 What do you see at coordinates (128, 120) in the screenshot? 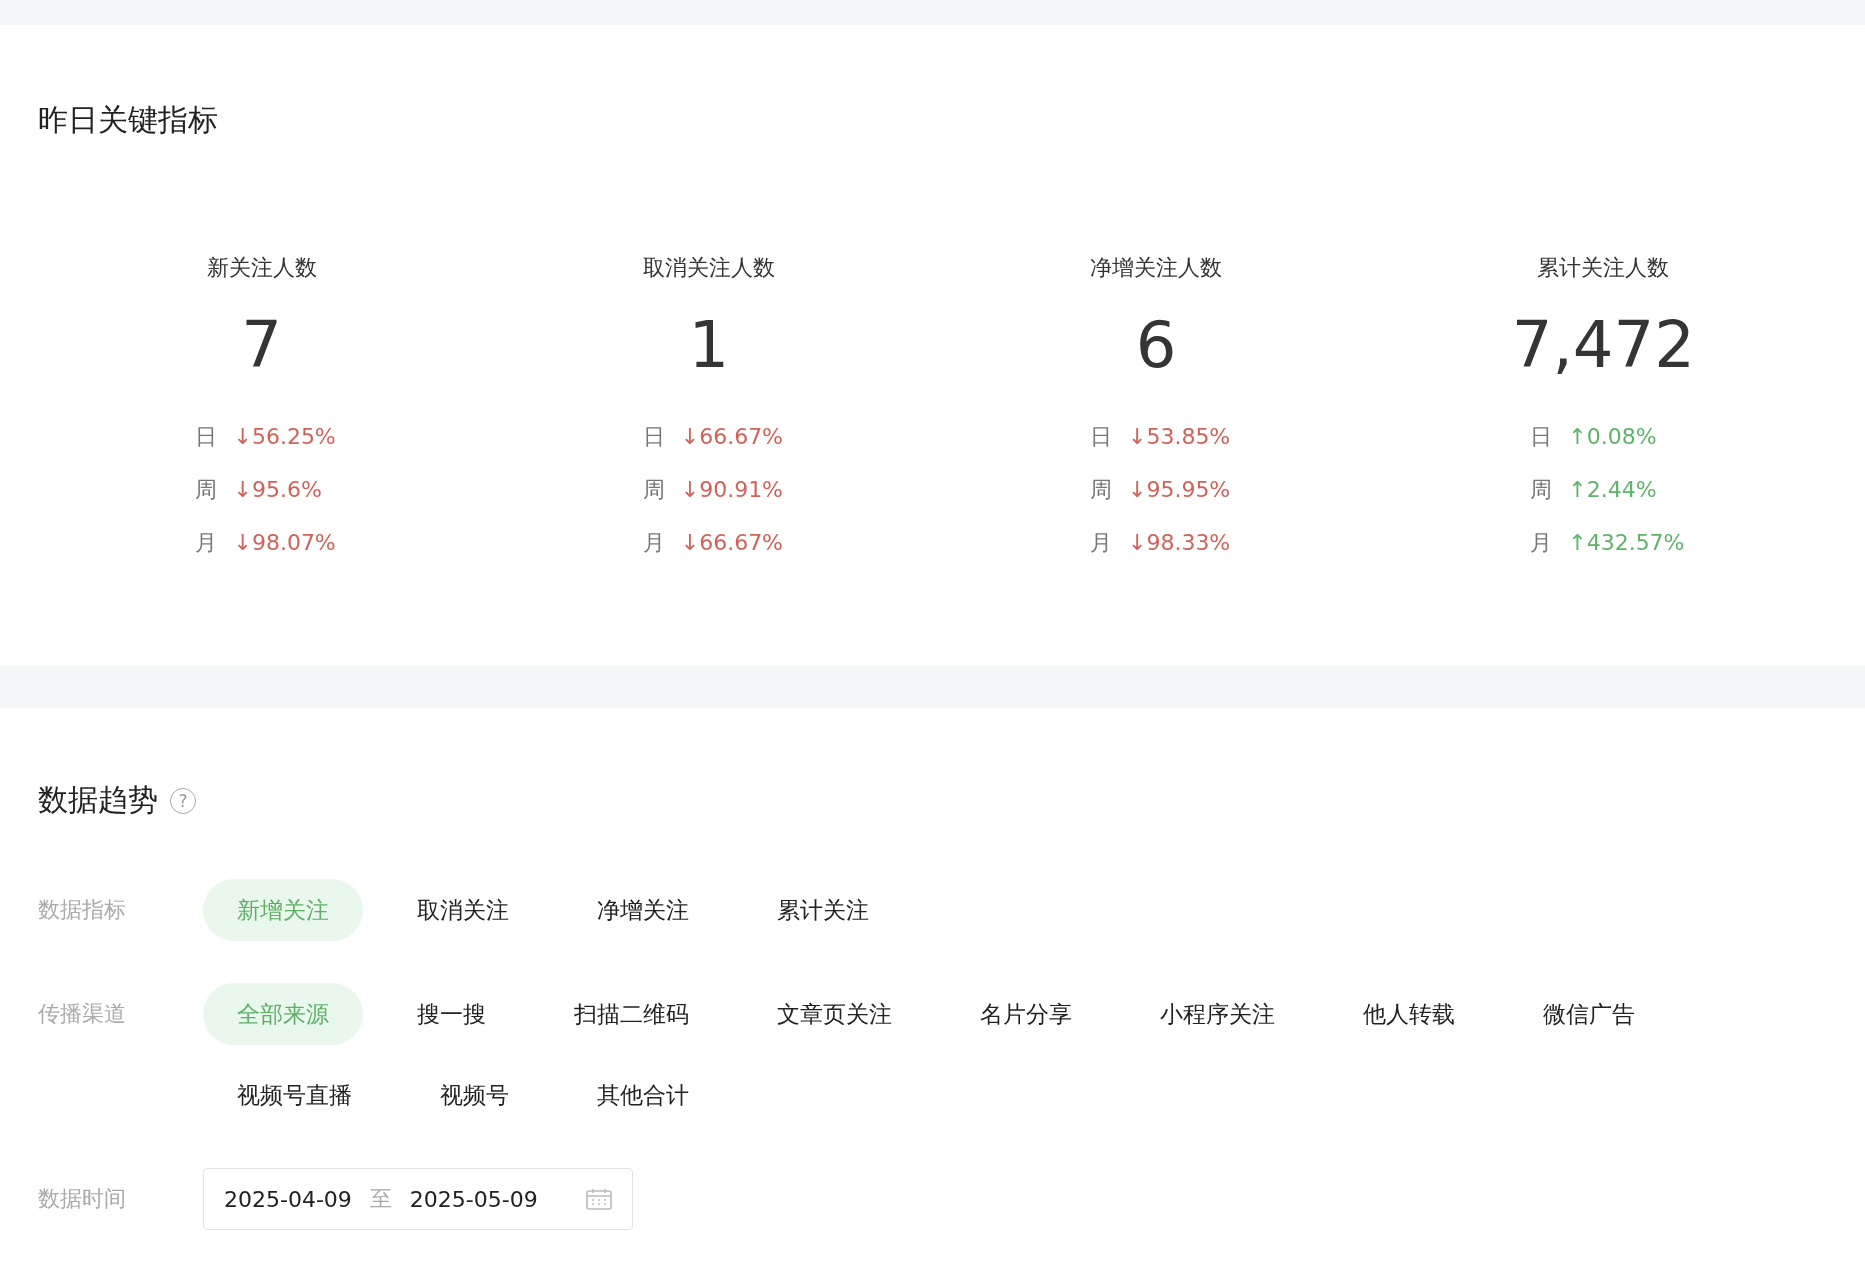
I see `section-title: 昨日关键指标` at bounding box center [128, 120].